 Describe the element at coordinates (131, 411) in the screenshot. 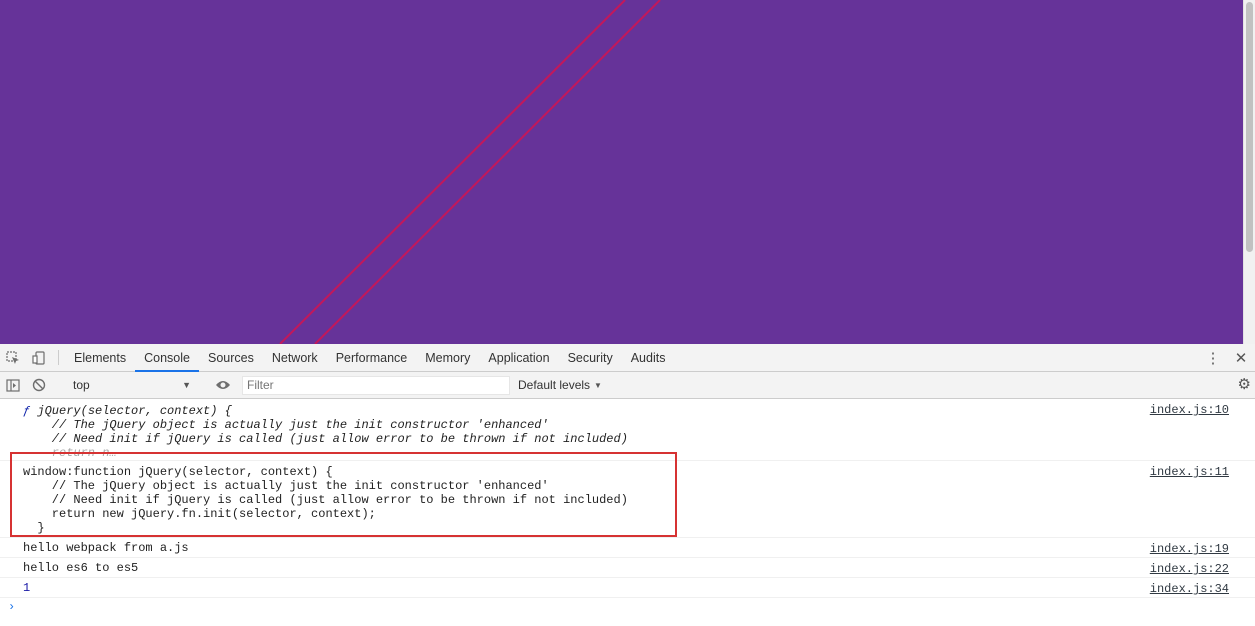

I see `function-signature: jQuery(selector, context) {` at that location.